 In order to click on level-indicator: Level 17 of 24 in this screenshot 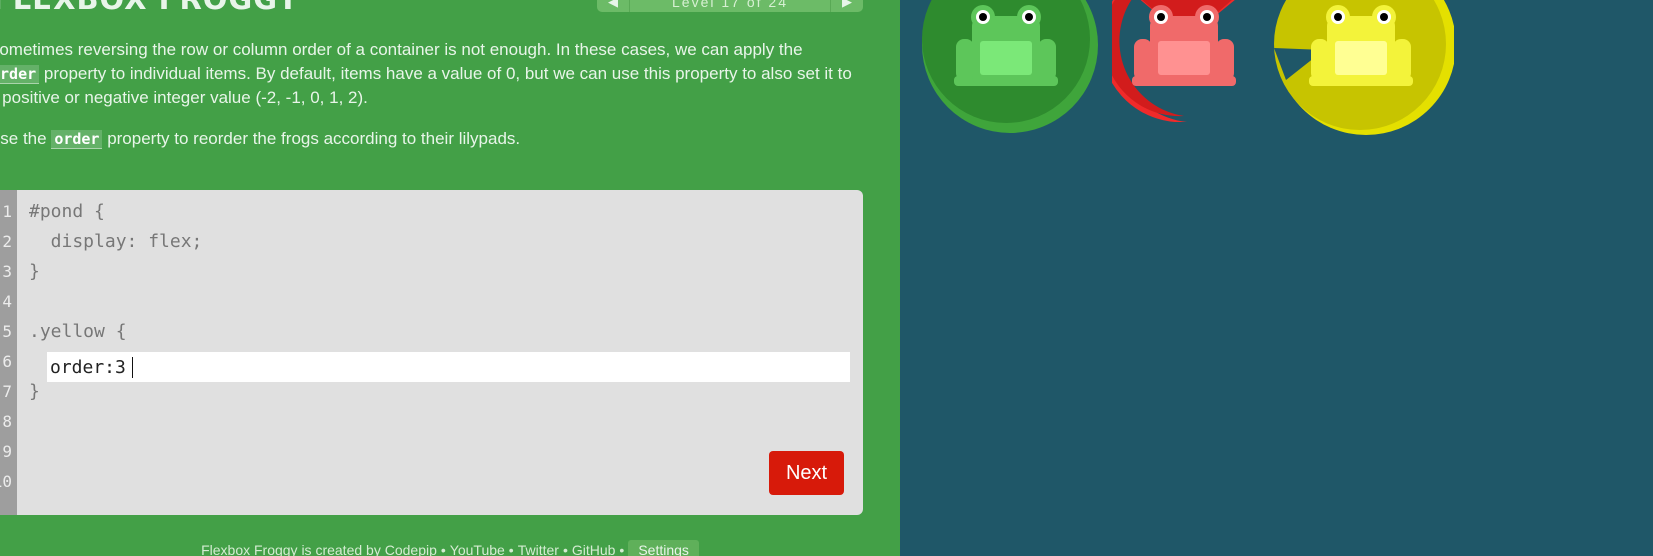, I will do `click(730, 6)`.